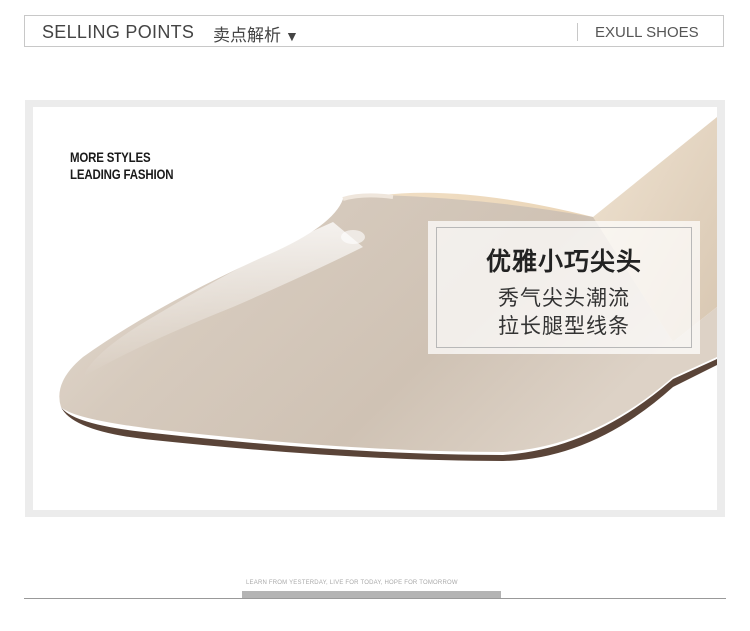 This screenshot has width=750, height=631. Describe the element at coordinates (374, 31) in the screenshot. I see `section-header: SELLING POINTS 卖点解析 ▼ EXULL SHOES` at that location.